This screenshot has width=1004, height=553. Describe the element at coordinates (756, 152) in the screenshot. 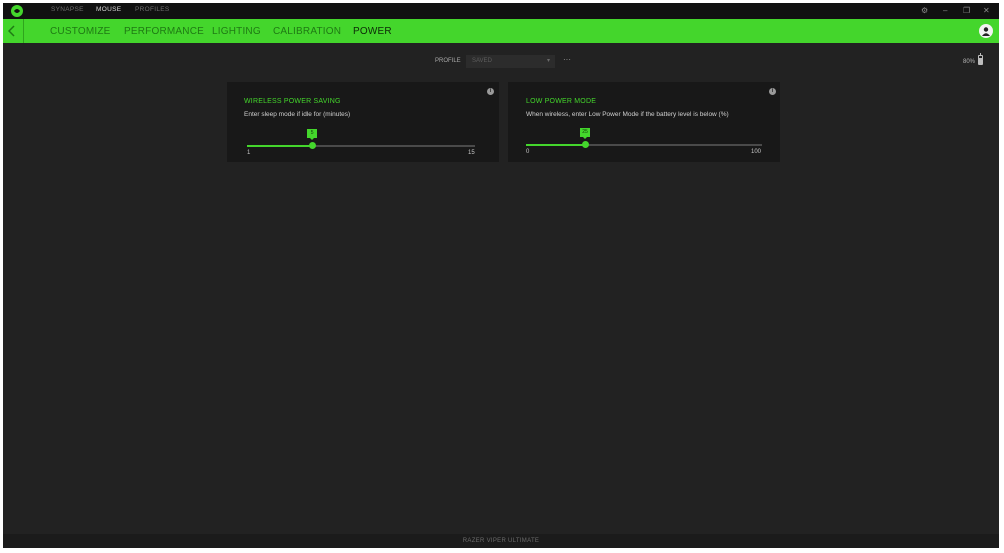

I see `slider-max-label: 100` at that location.